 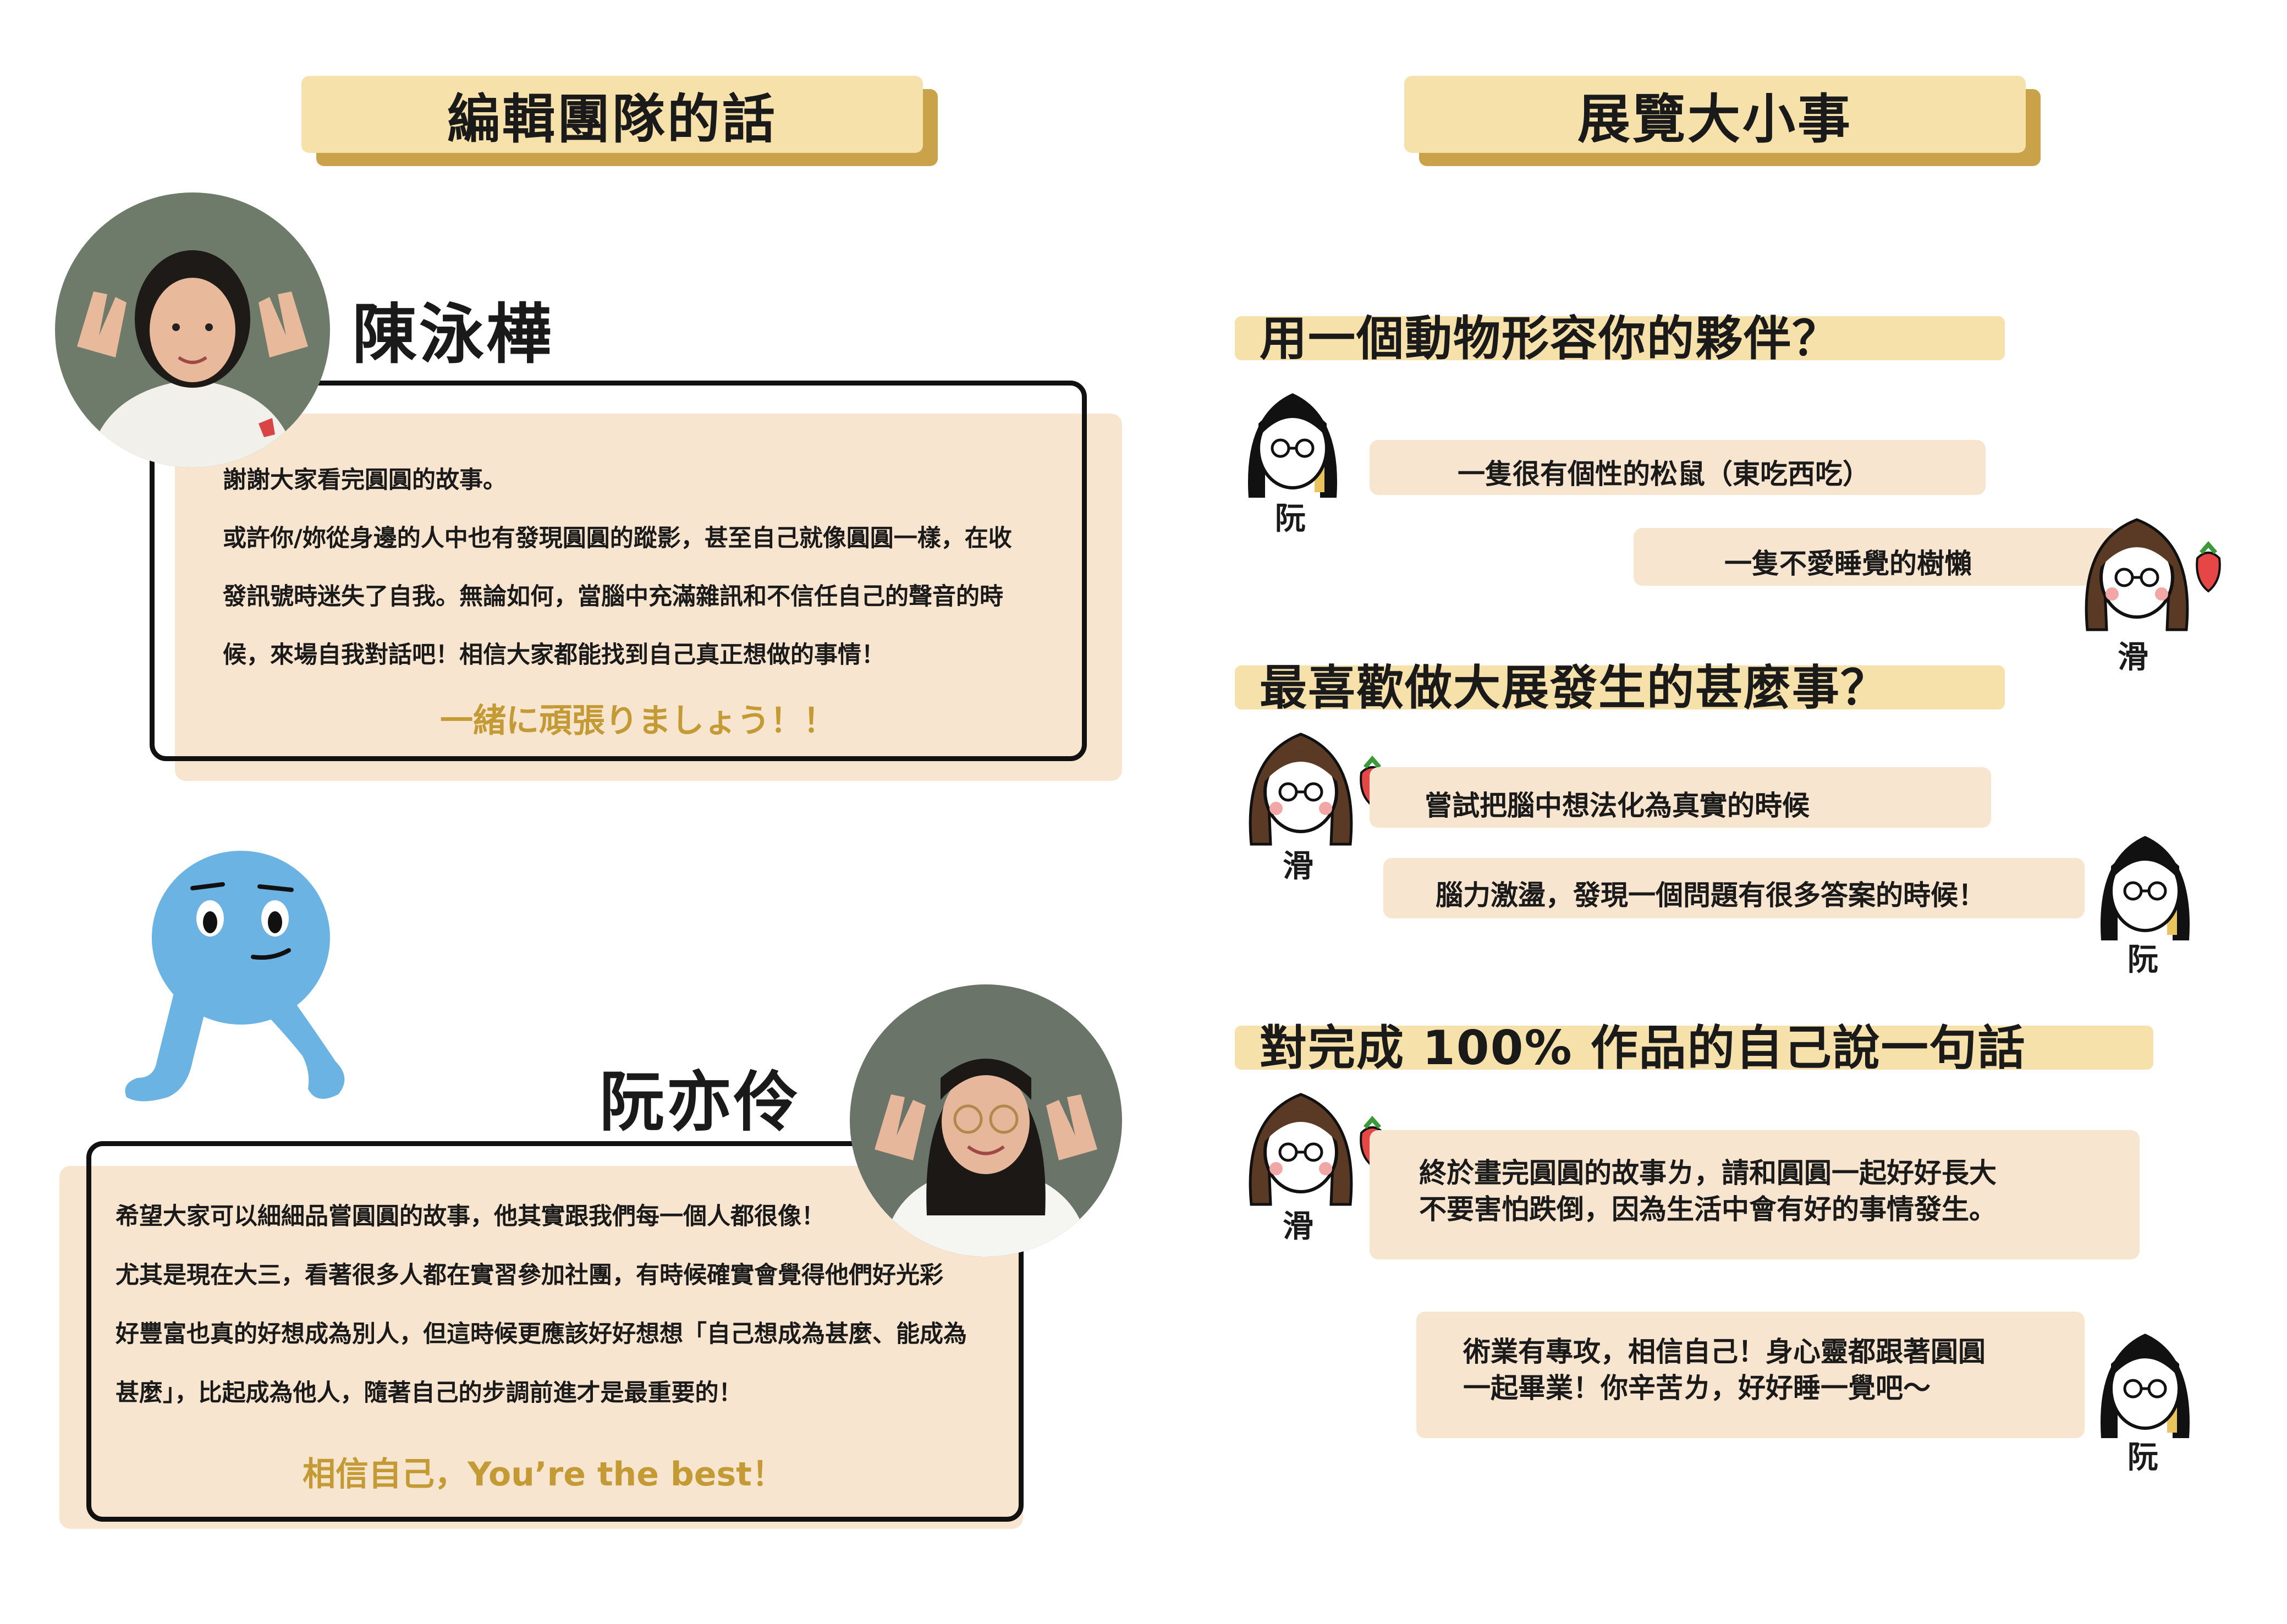 I want to click on hua-avatar-icon, so click(x=2153, y=572).